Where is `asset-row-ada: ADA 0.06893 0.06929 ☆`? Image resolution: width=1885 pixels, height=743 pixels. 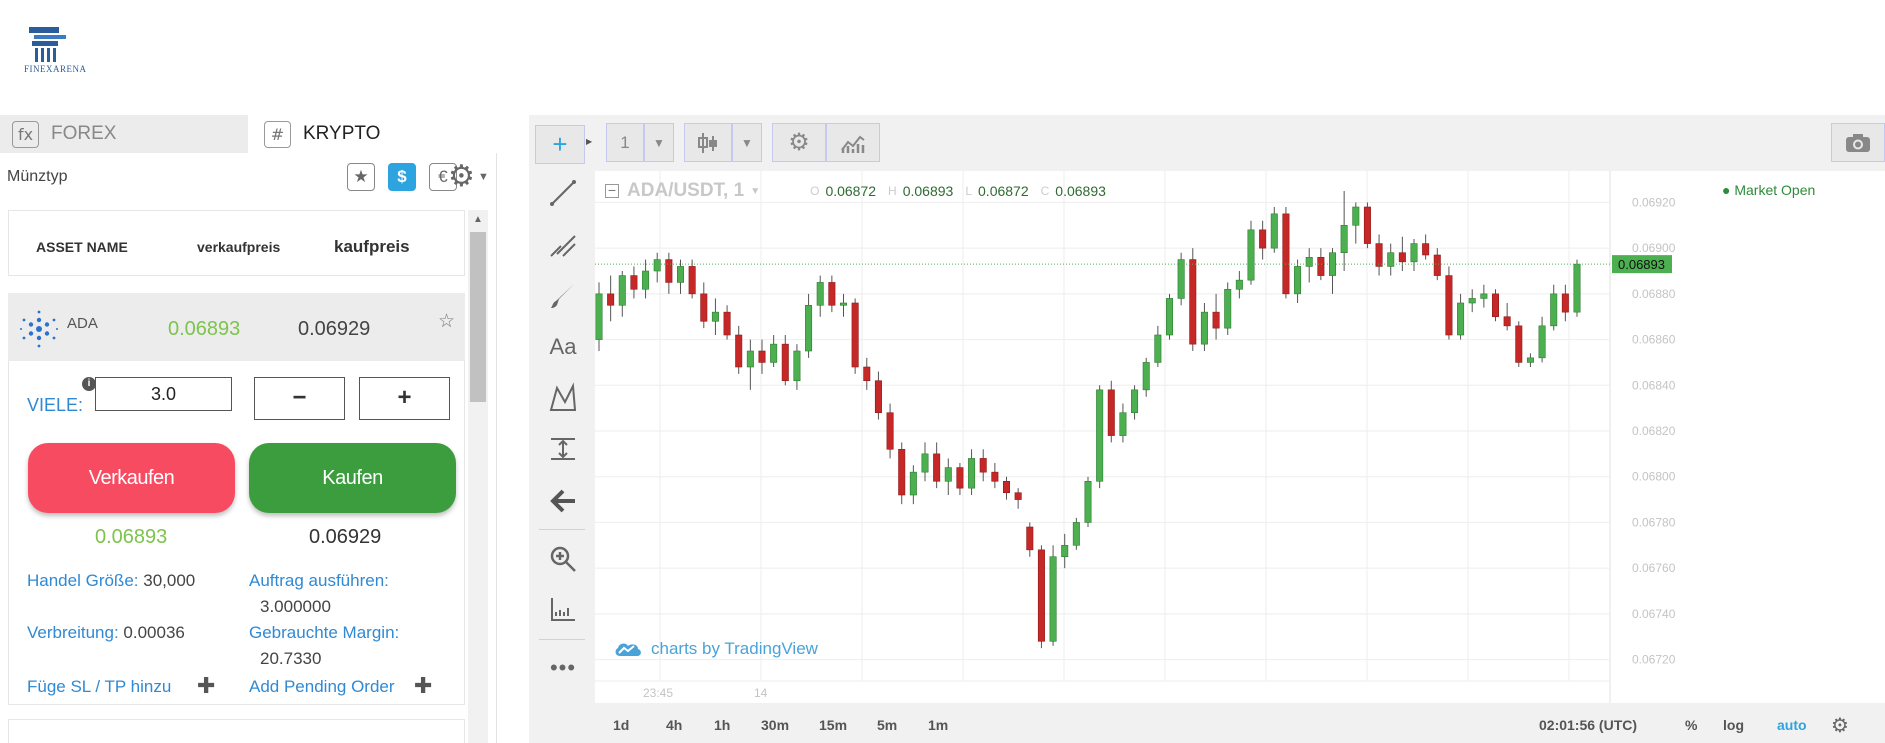 asset-row-ada: ADA 0.06893 0.06929 ☆ is located at coordinates (236, 327).